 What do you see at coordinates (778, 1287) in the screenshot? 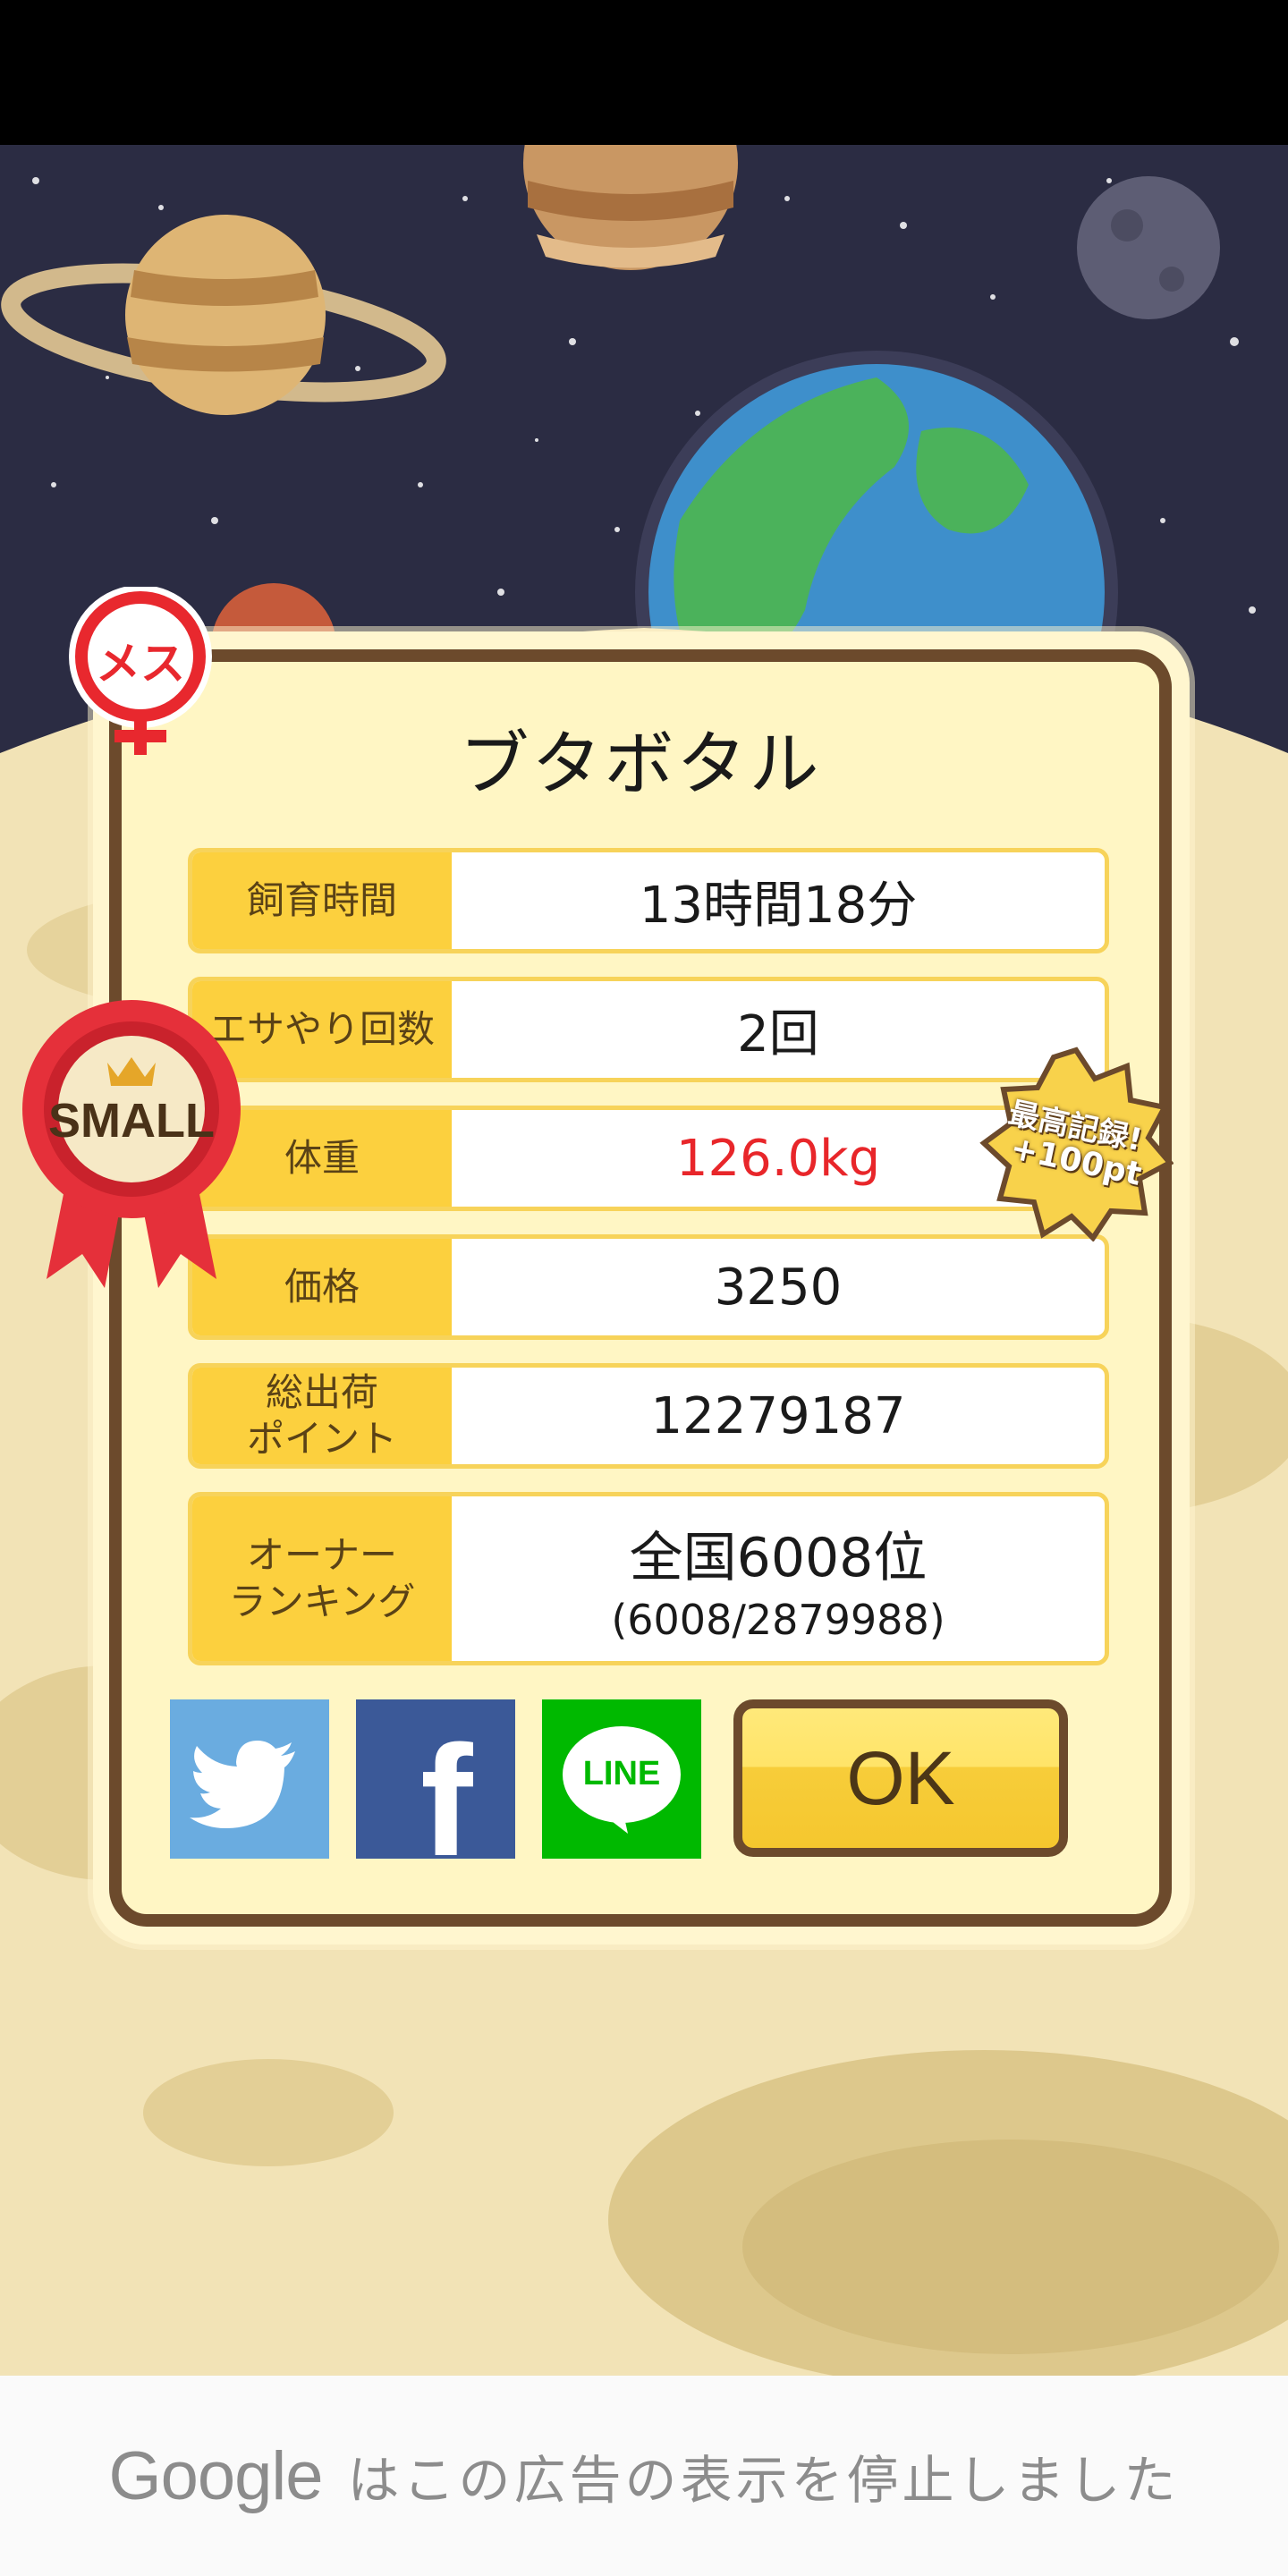
I see `price-value: 3250` at bounding box center [778, 1287].